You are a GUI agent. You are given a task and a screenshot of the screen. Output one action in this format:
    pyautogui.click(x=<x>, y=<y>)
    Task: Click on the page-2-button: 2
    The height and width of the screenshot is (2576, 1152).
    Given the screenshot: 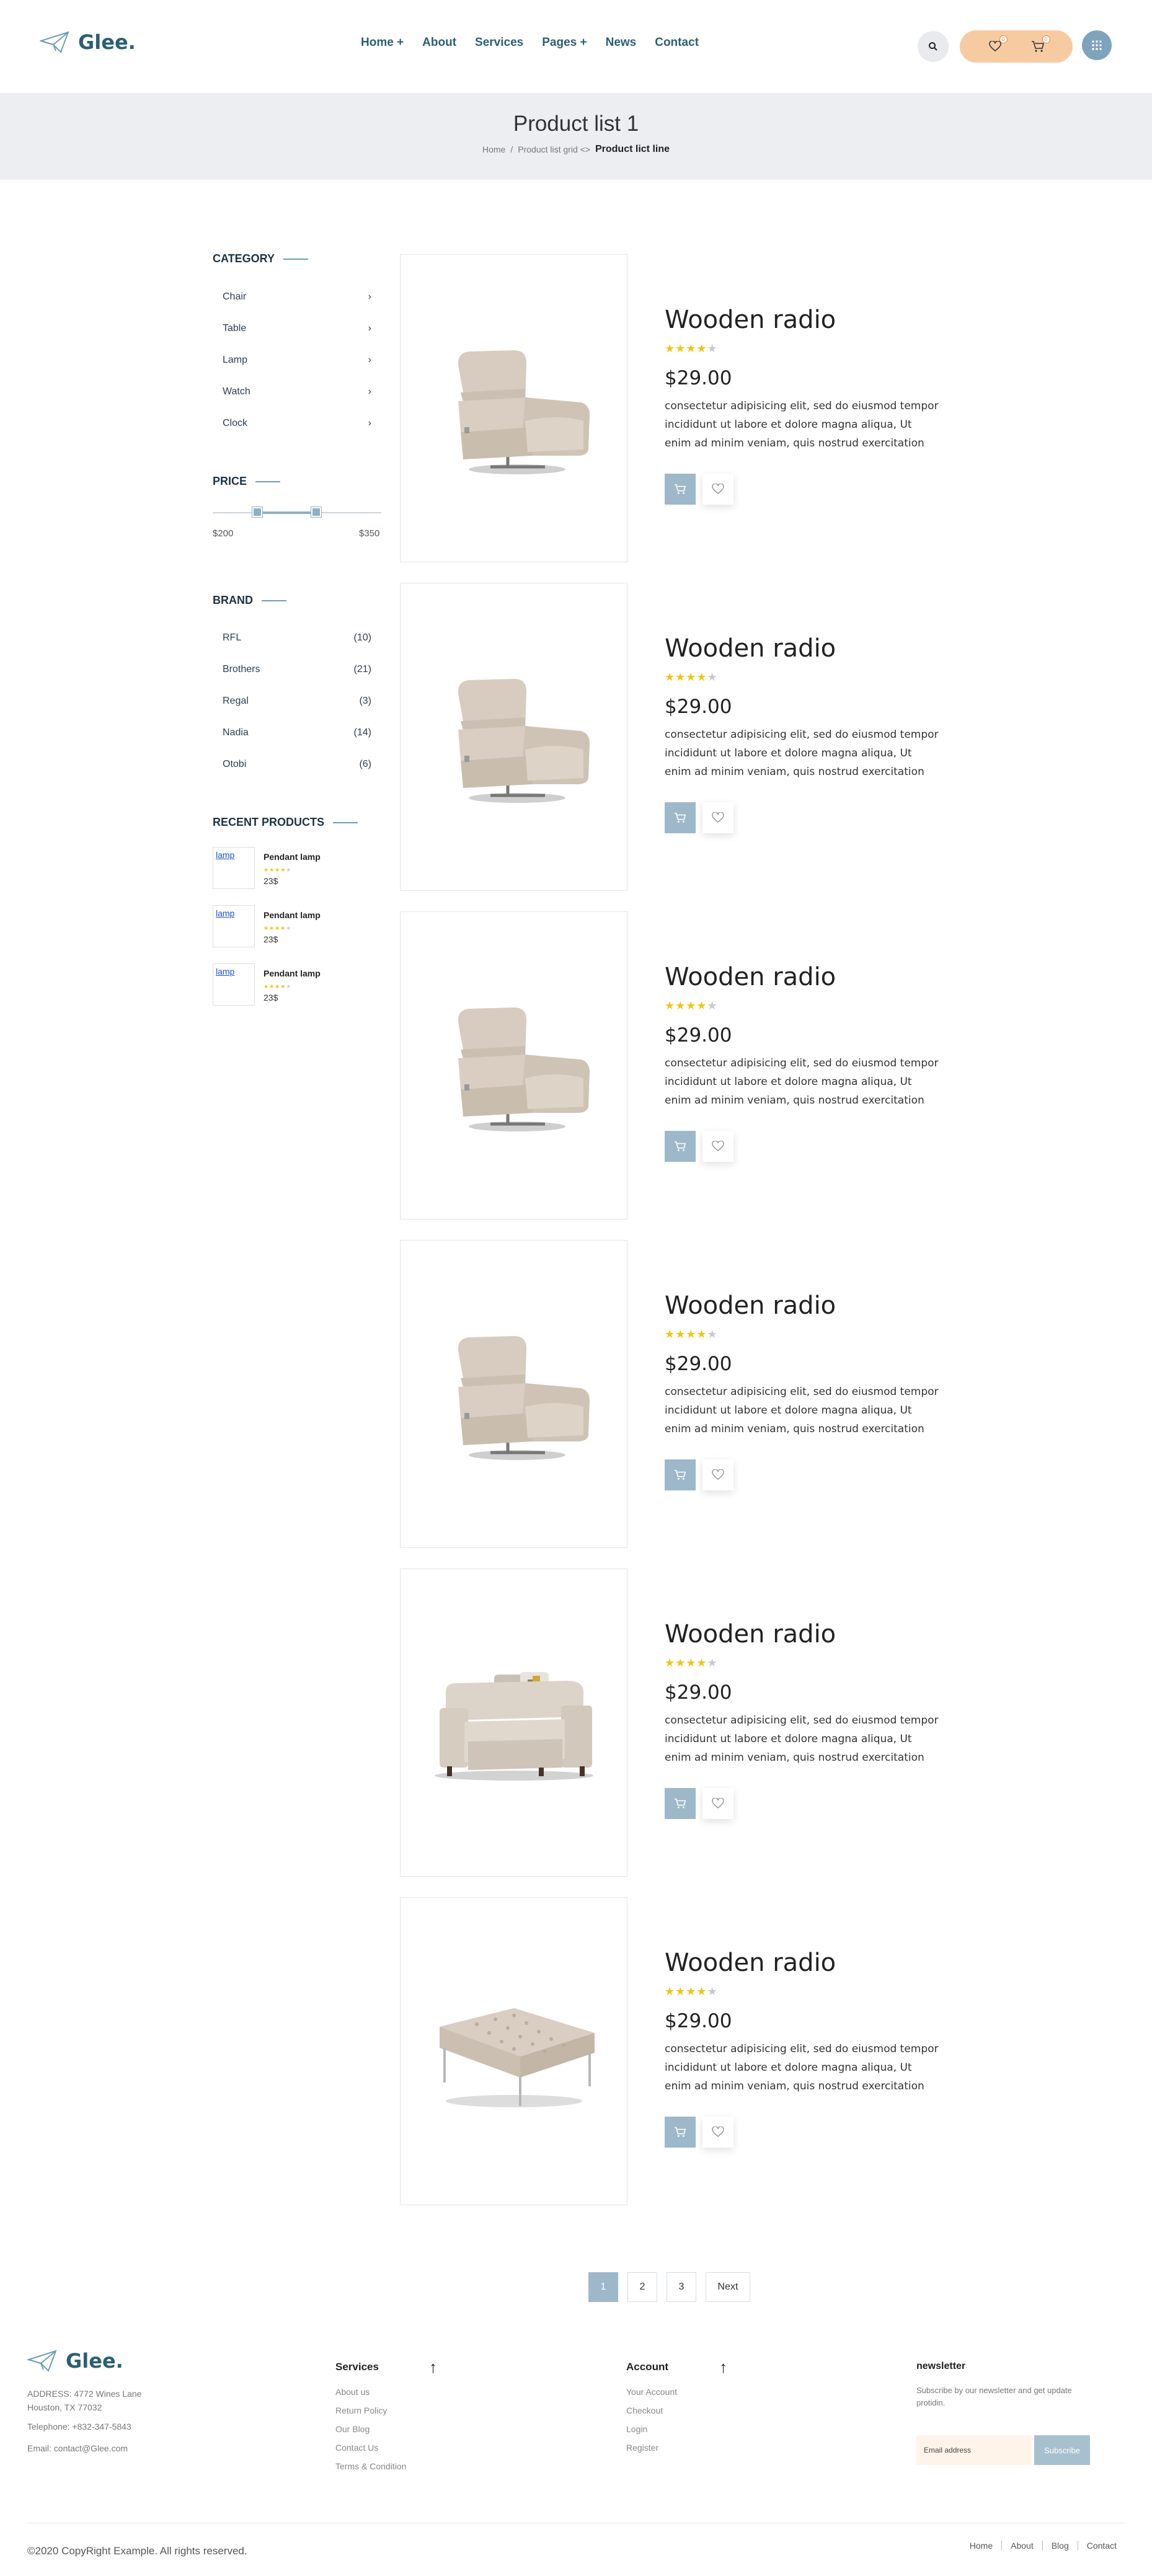 What is the action you would take?
    pyautogui.click(x=642, y=2287)
    